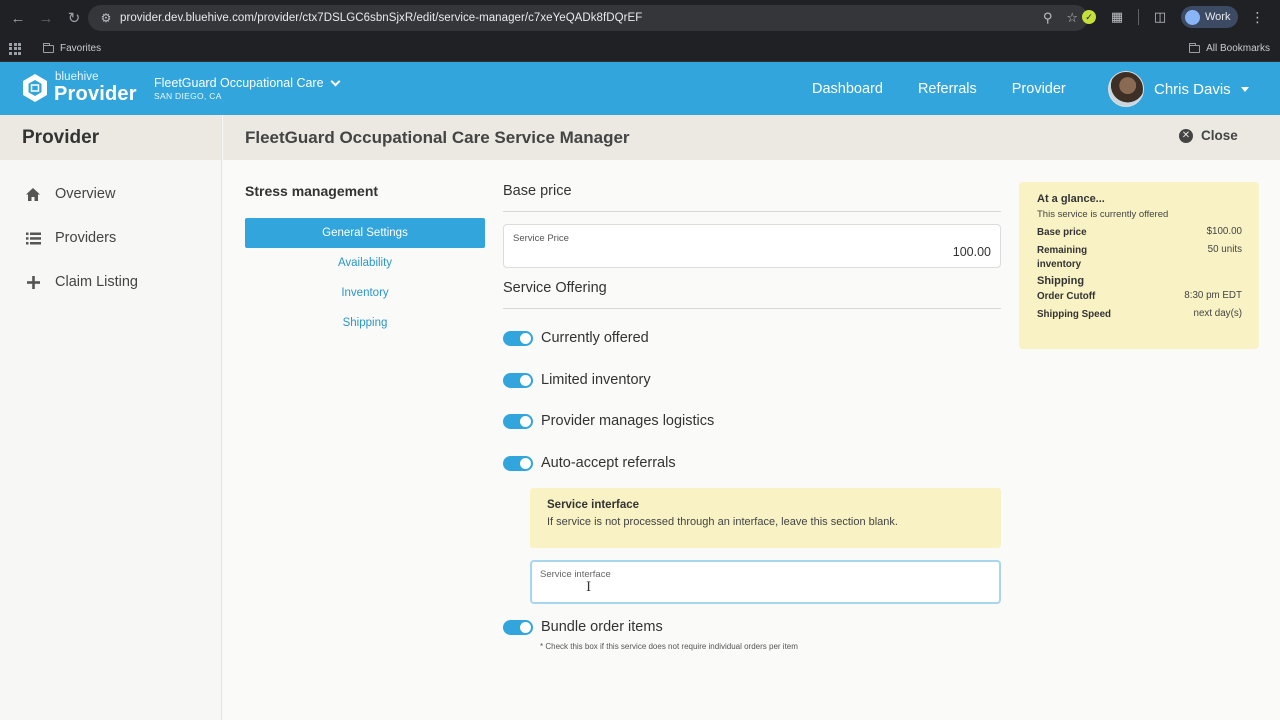  Describe the element at coordinates (365, 233) in the screenshot. I see `tab-general-settings: General Settings` at that location.